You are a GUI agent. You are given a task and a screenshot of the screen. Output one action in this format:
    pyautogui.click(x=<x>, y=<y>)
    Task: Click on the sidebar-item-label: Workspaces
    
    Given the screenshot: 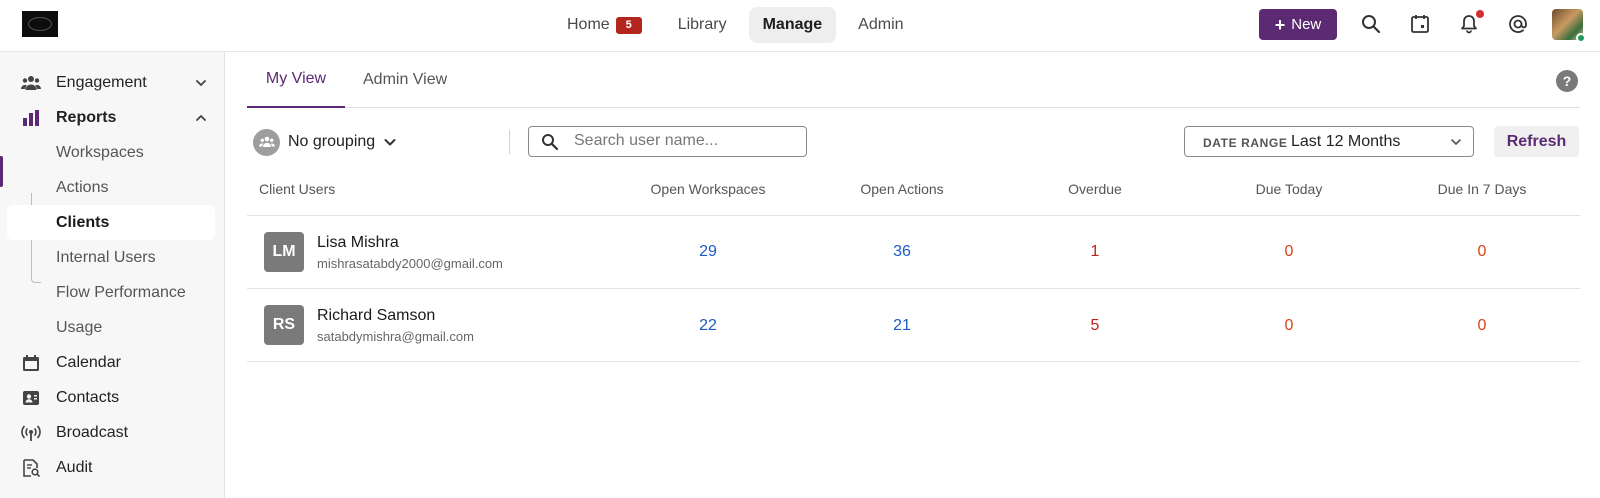 What is the action you would take?
    pyautogui.click(x=100, y=152)
    